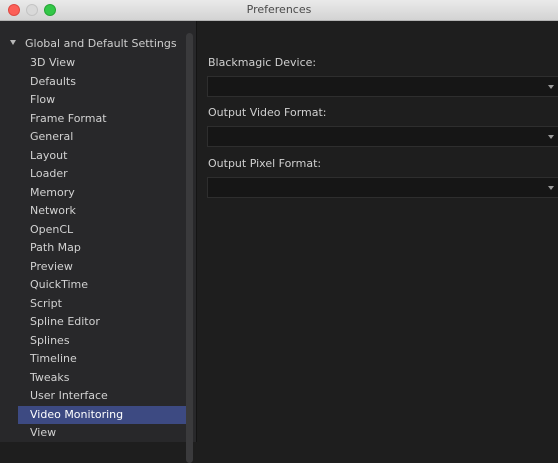  Describe the element at coordinates (102, 211) in the screenshot. I see `tree-item-network: Network` at that location.